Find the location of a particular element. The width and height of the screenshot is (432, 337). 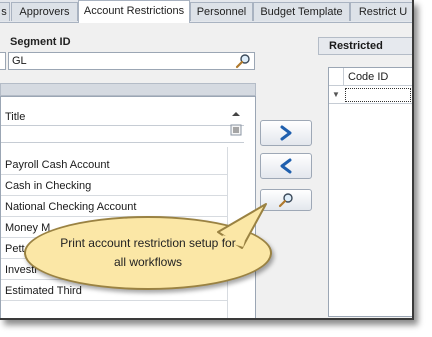

print-restrictions-button is located at coordinates (286, 200).